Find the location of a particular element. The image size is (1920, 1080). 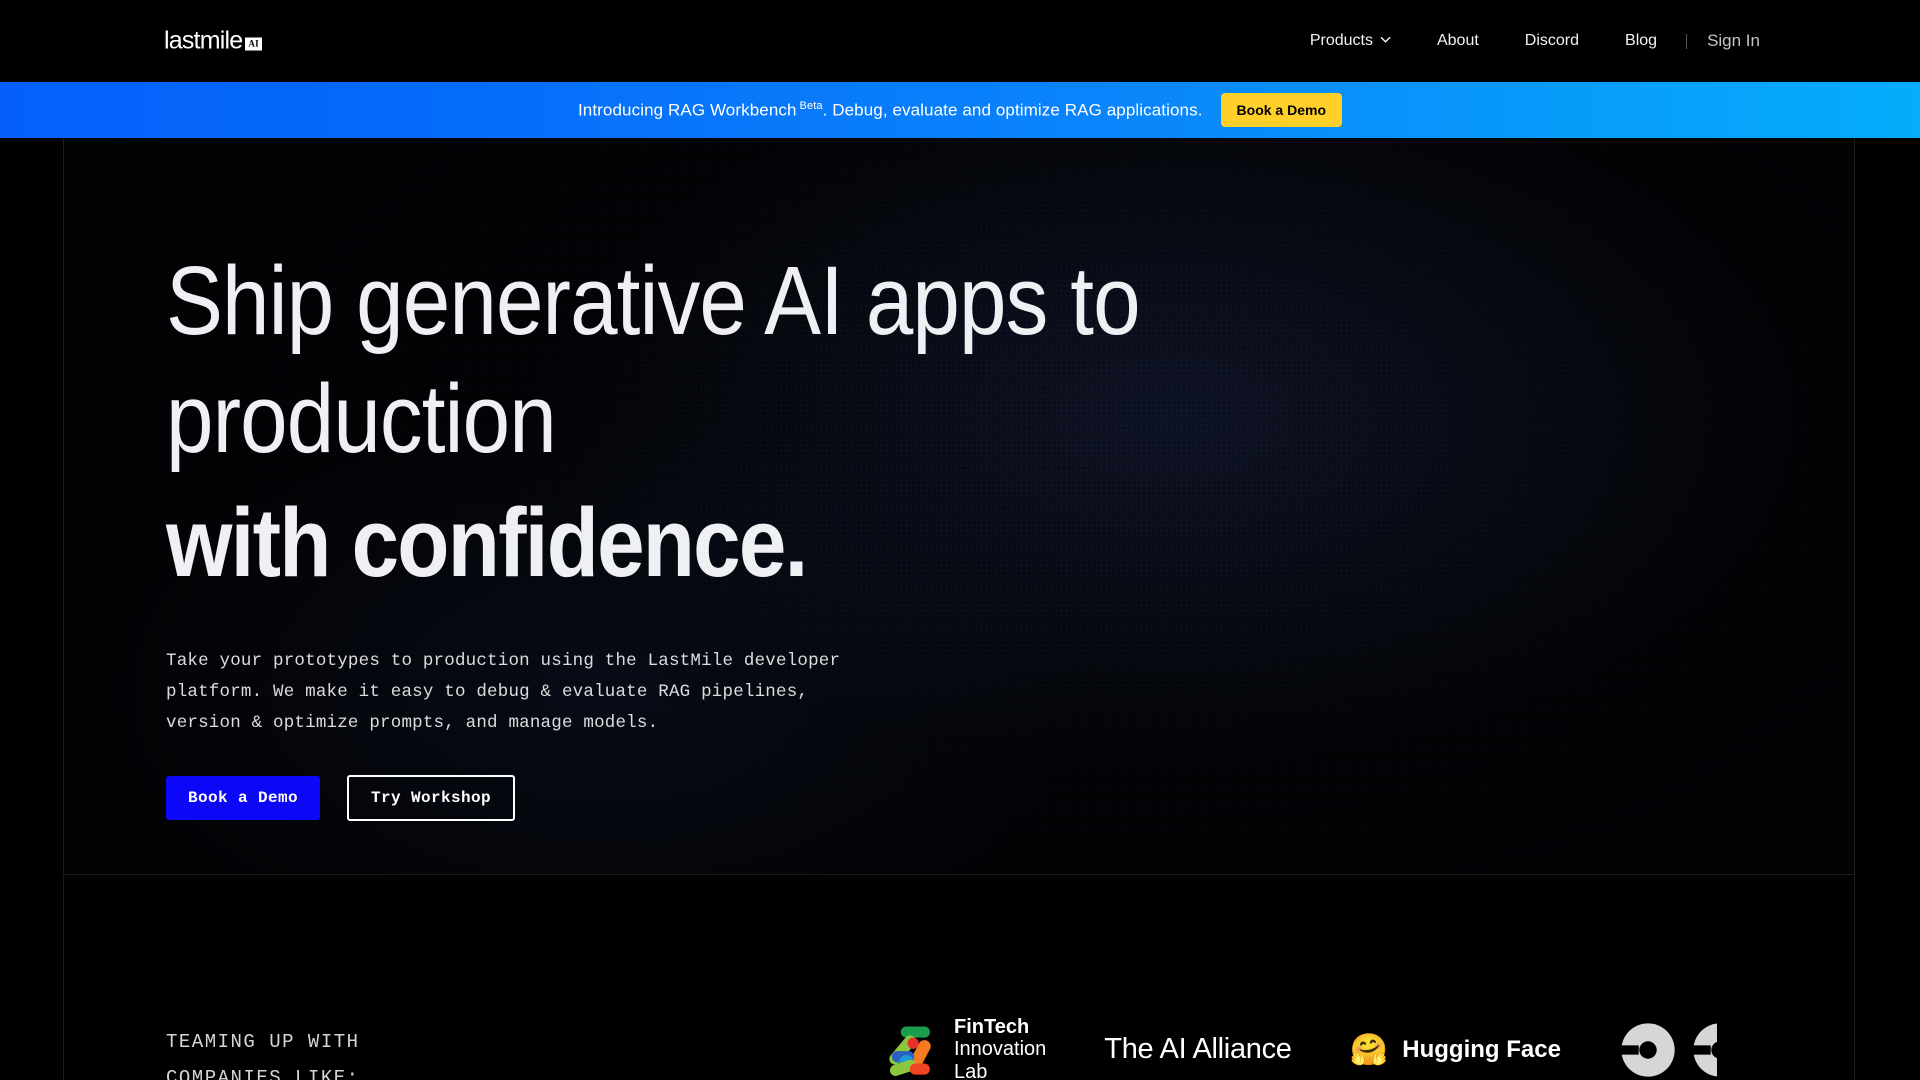

nav-item-discord-label: Discord is located at coordinates (1552, 40).